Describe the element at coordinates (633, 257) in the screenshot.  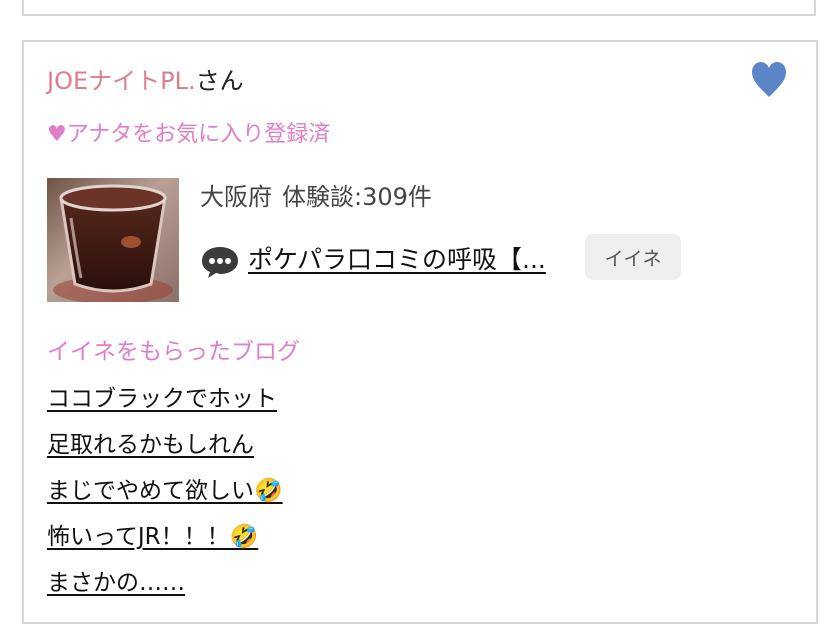
I see `like-button: イイネ` at that location.